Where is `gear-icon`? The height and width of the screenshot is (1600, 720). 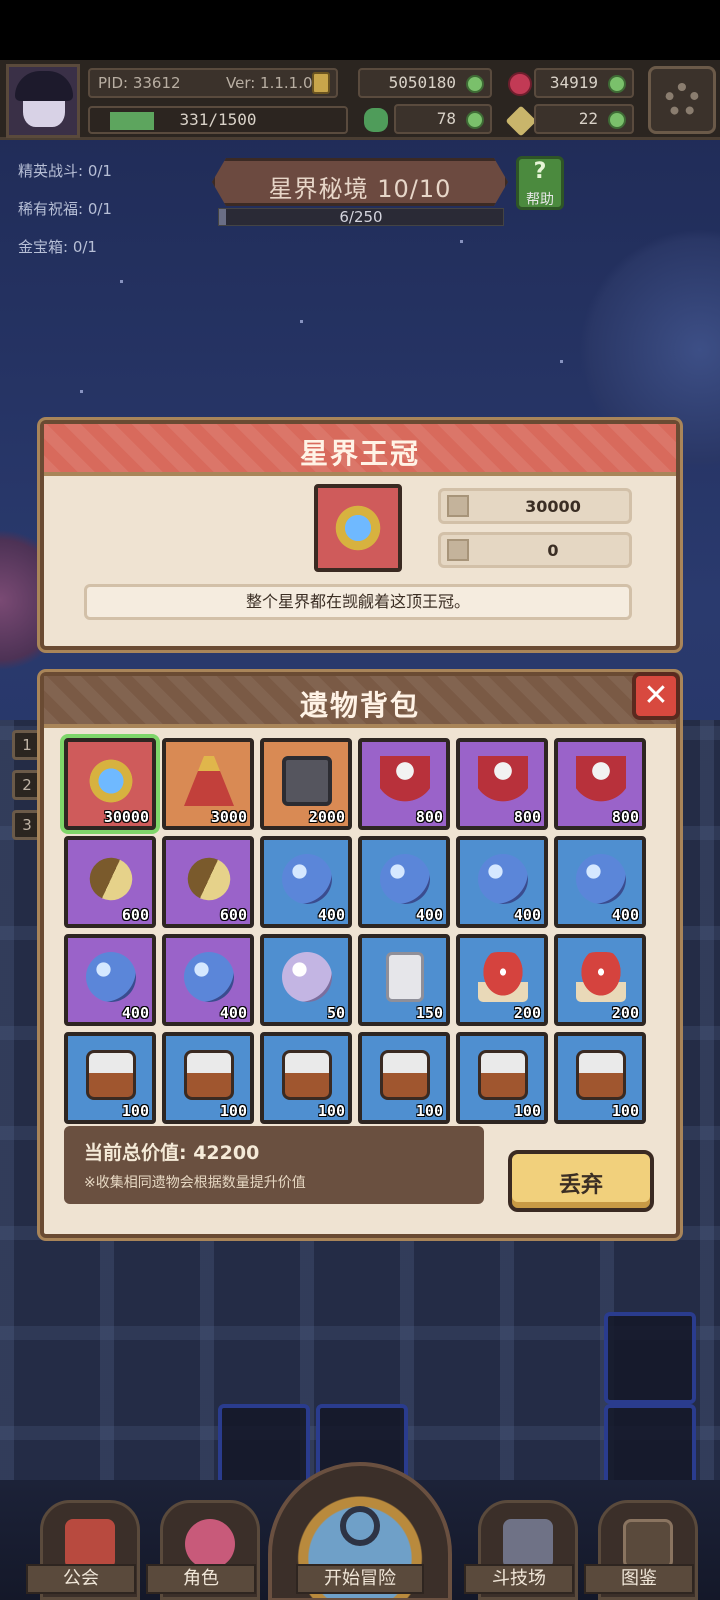
gear-icon is located at coordinates (682, 100).